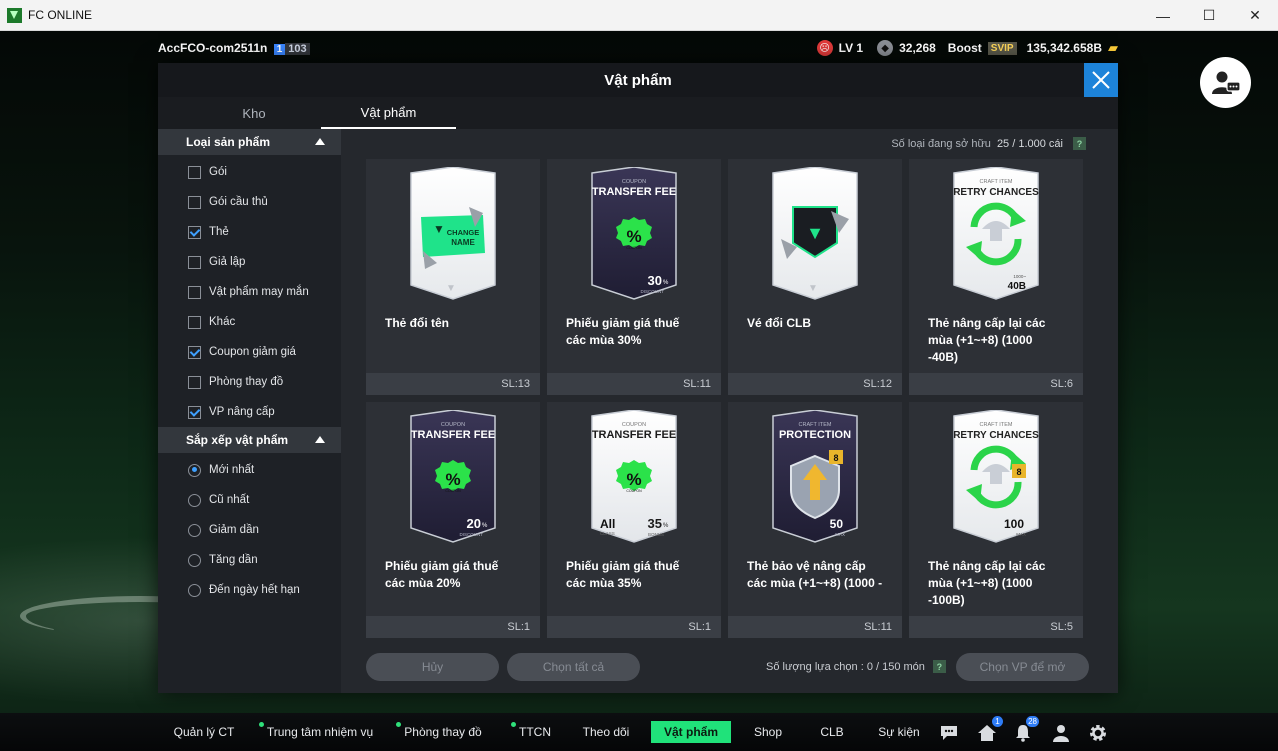  Describe the element at coordinates (996, 192) in the screenshot. I see `art-title: RETRY CHANCES` at that location.